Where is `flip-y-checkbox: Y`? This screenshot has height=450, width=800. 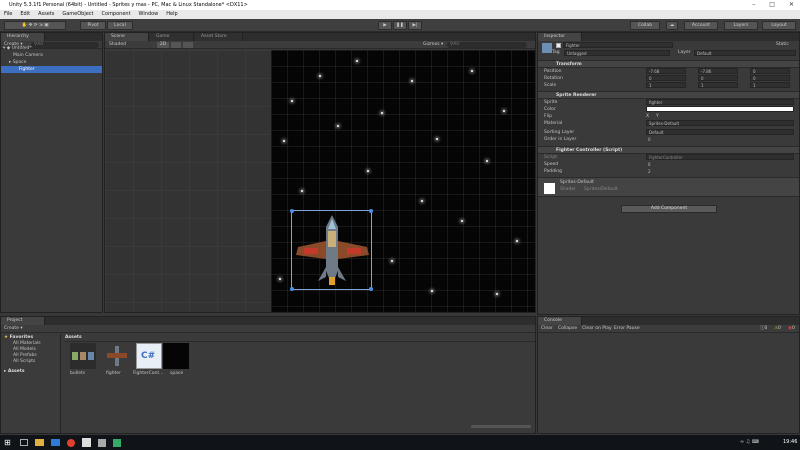
flip-y-checkbox: Y is located at coordinates (657, 116).